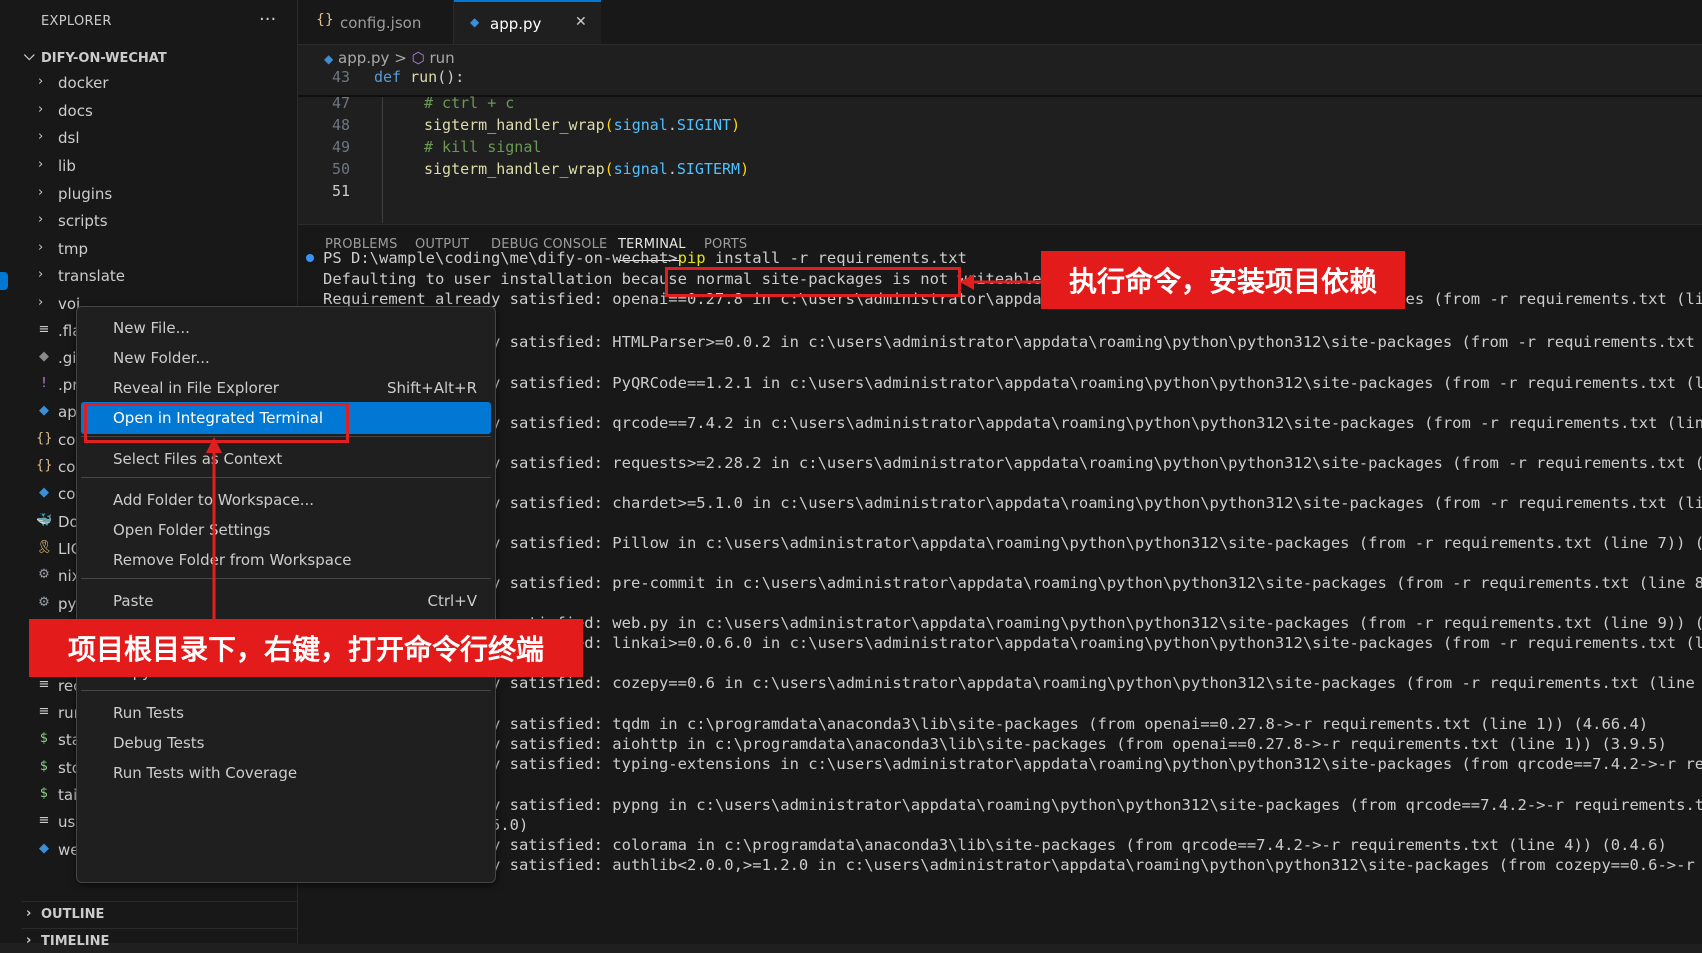 This screenshot has height=953, width=1702. Describe the element at coordinates (581, 22) in the screenshot. I see `close-icon: ✕` at that location.